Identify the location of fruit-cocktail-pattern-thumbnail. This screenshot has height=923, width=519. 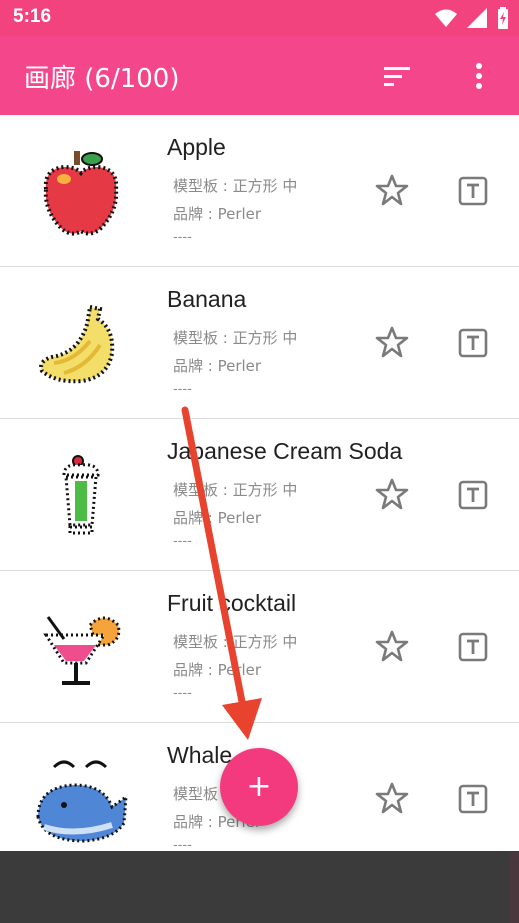
(82, 650).